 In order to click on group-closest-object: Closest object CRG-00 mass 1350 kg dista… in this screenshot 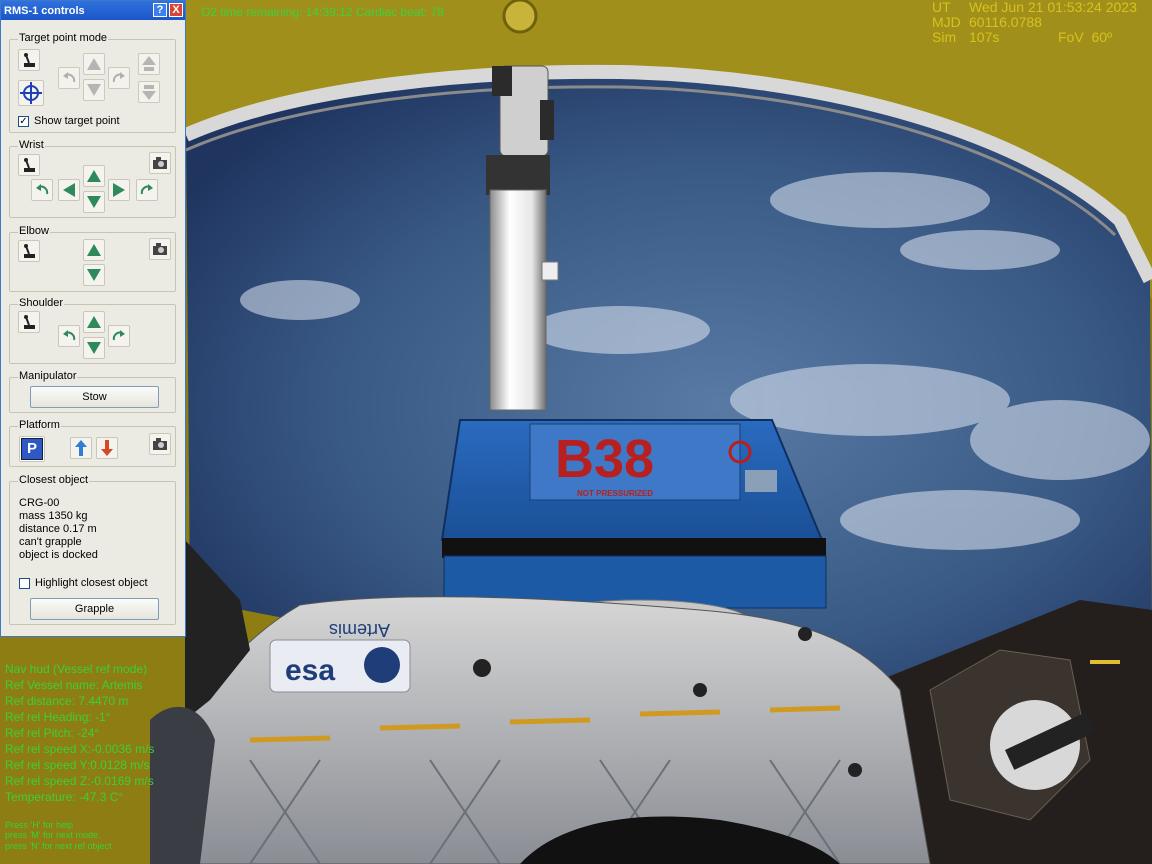, I will do `click(92, 549)`.